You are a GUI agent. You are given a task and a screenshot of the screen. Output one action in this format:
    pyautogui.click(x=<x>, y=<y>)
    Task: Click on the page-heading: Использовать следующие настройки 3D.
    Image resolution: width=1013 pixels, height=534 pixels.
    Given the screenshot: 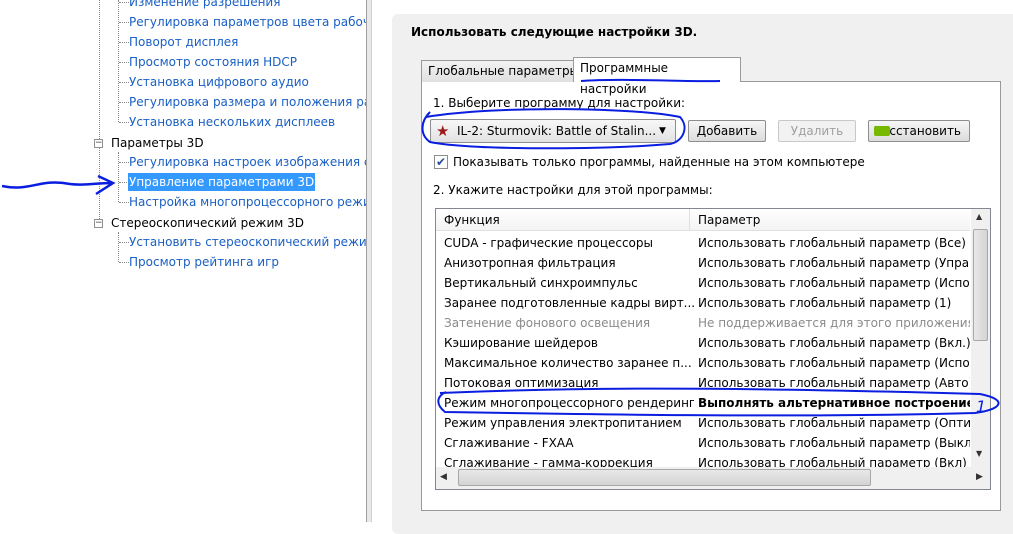 What is the action you would take?
    pyautogui.click(x=554, y=32)
    